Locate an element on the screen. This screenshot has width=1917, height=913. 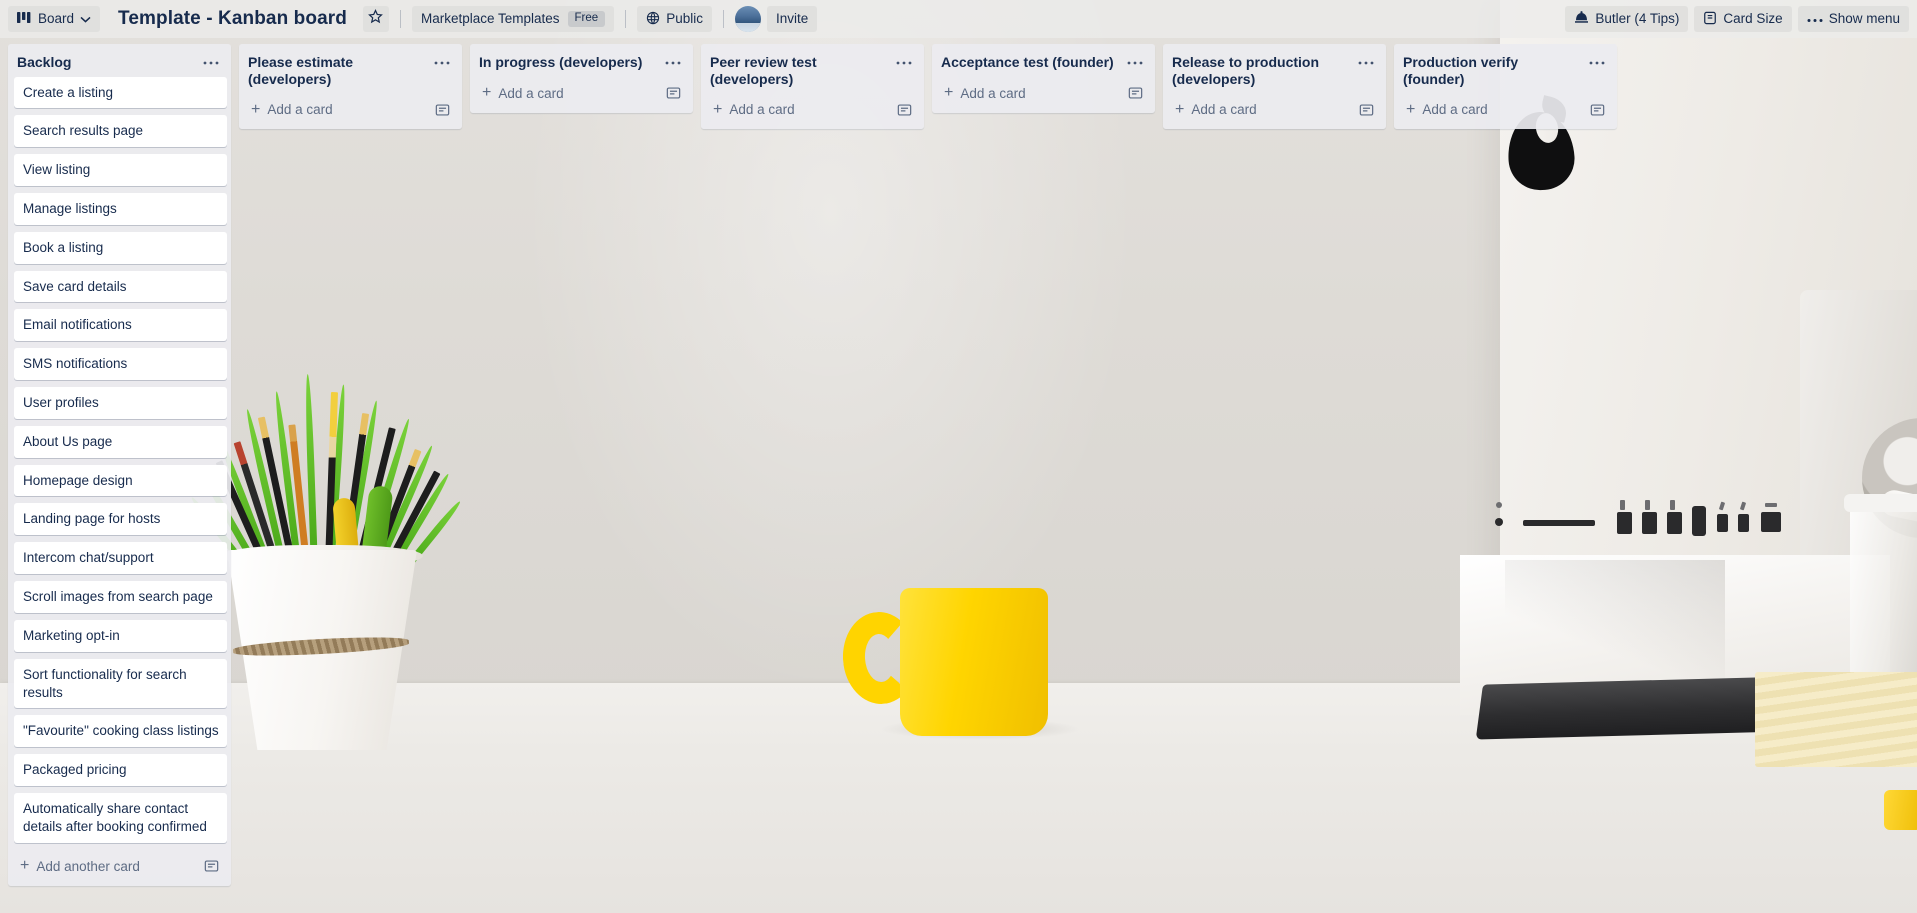
board-visibility-label: Public is located at coordinates (684, 19).